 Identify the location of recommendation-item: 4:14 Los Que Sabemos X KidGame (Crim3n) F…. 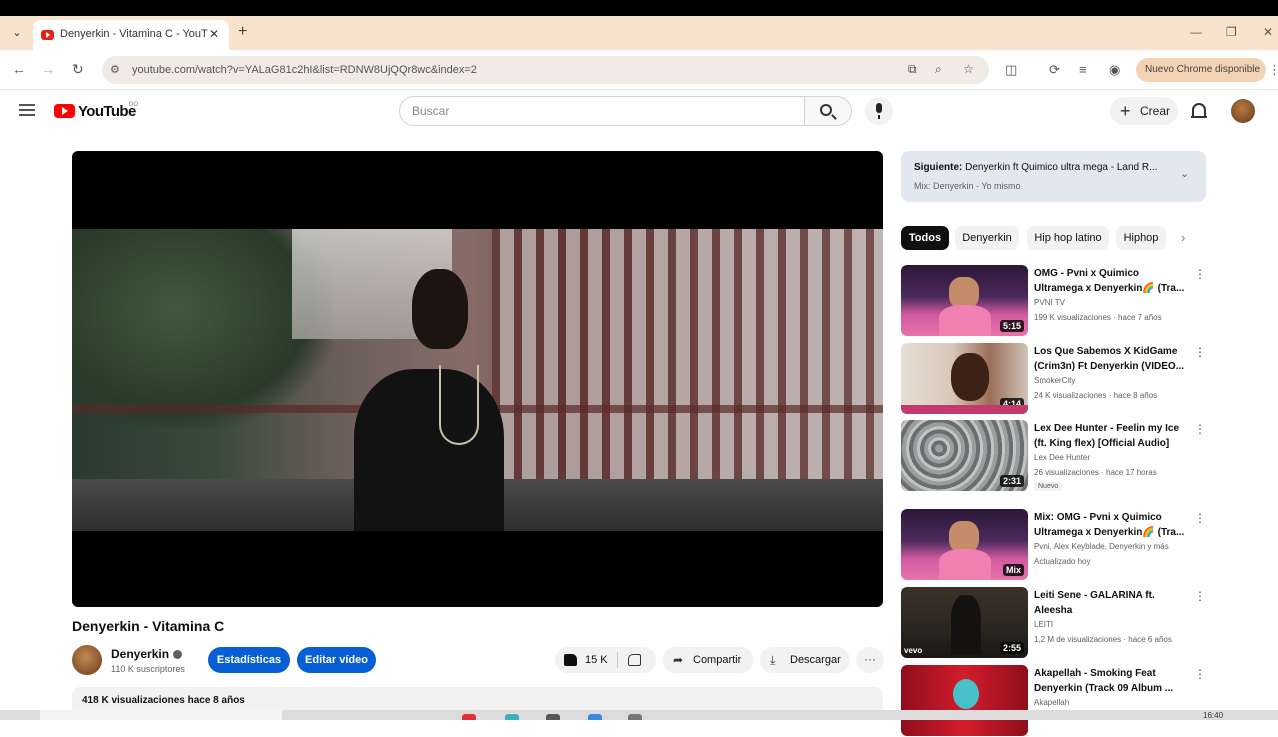
(1056, 379).